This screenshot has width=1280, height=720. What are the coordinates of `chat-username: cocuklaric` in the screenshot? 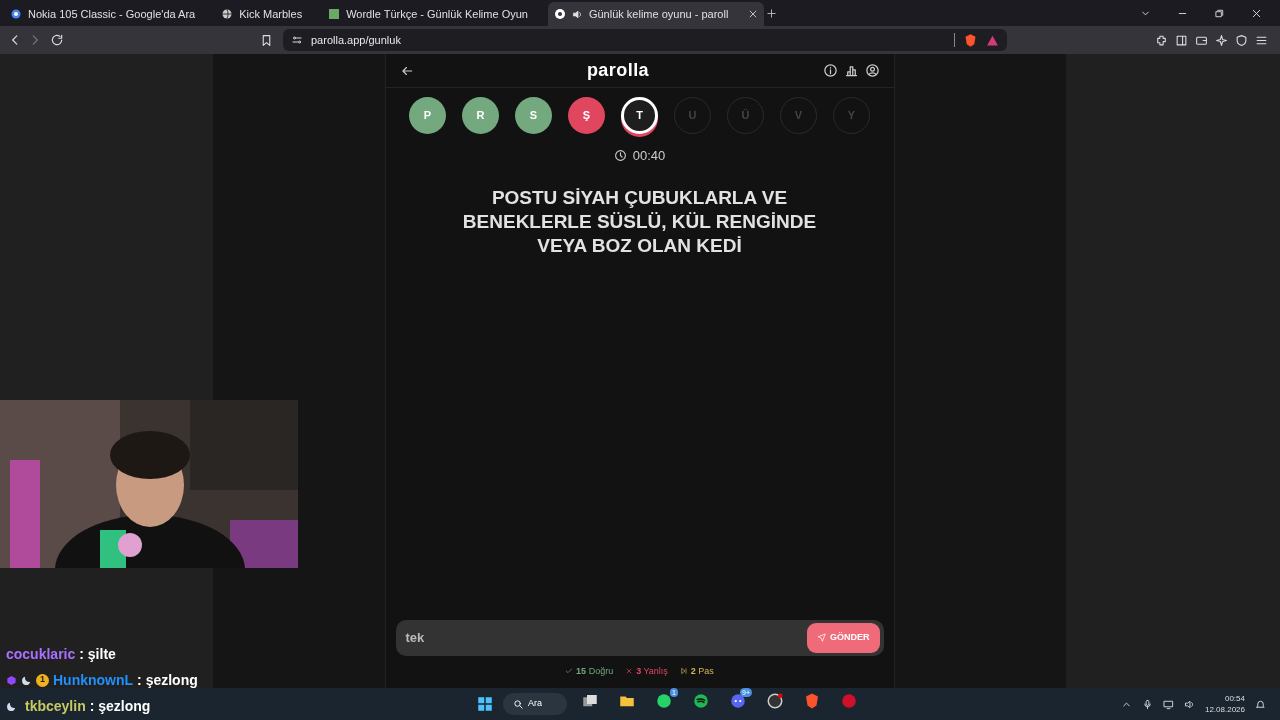 It's located at (41, 654).